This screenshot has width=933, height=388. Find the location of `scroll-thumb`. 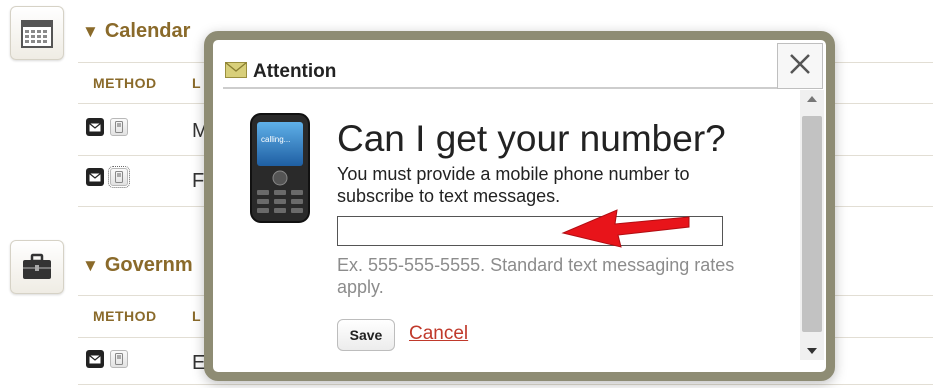

scroll-thumb is located at coordinates (812, 224).